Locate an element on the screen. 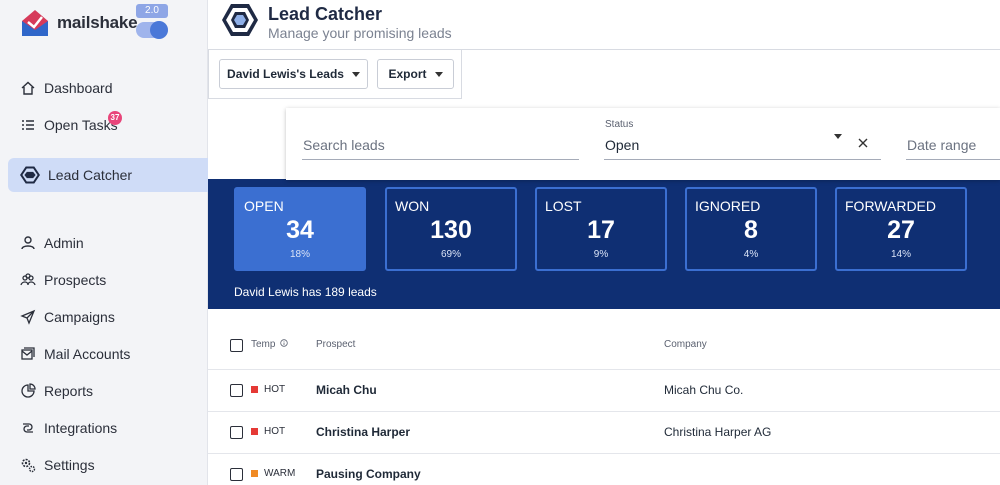 The height and width of the screenshot is (485, 1000). mailshake-logo-icon is located at coordinates (35, 23).